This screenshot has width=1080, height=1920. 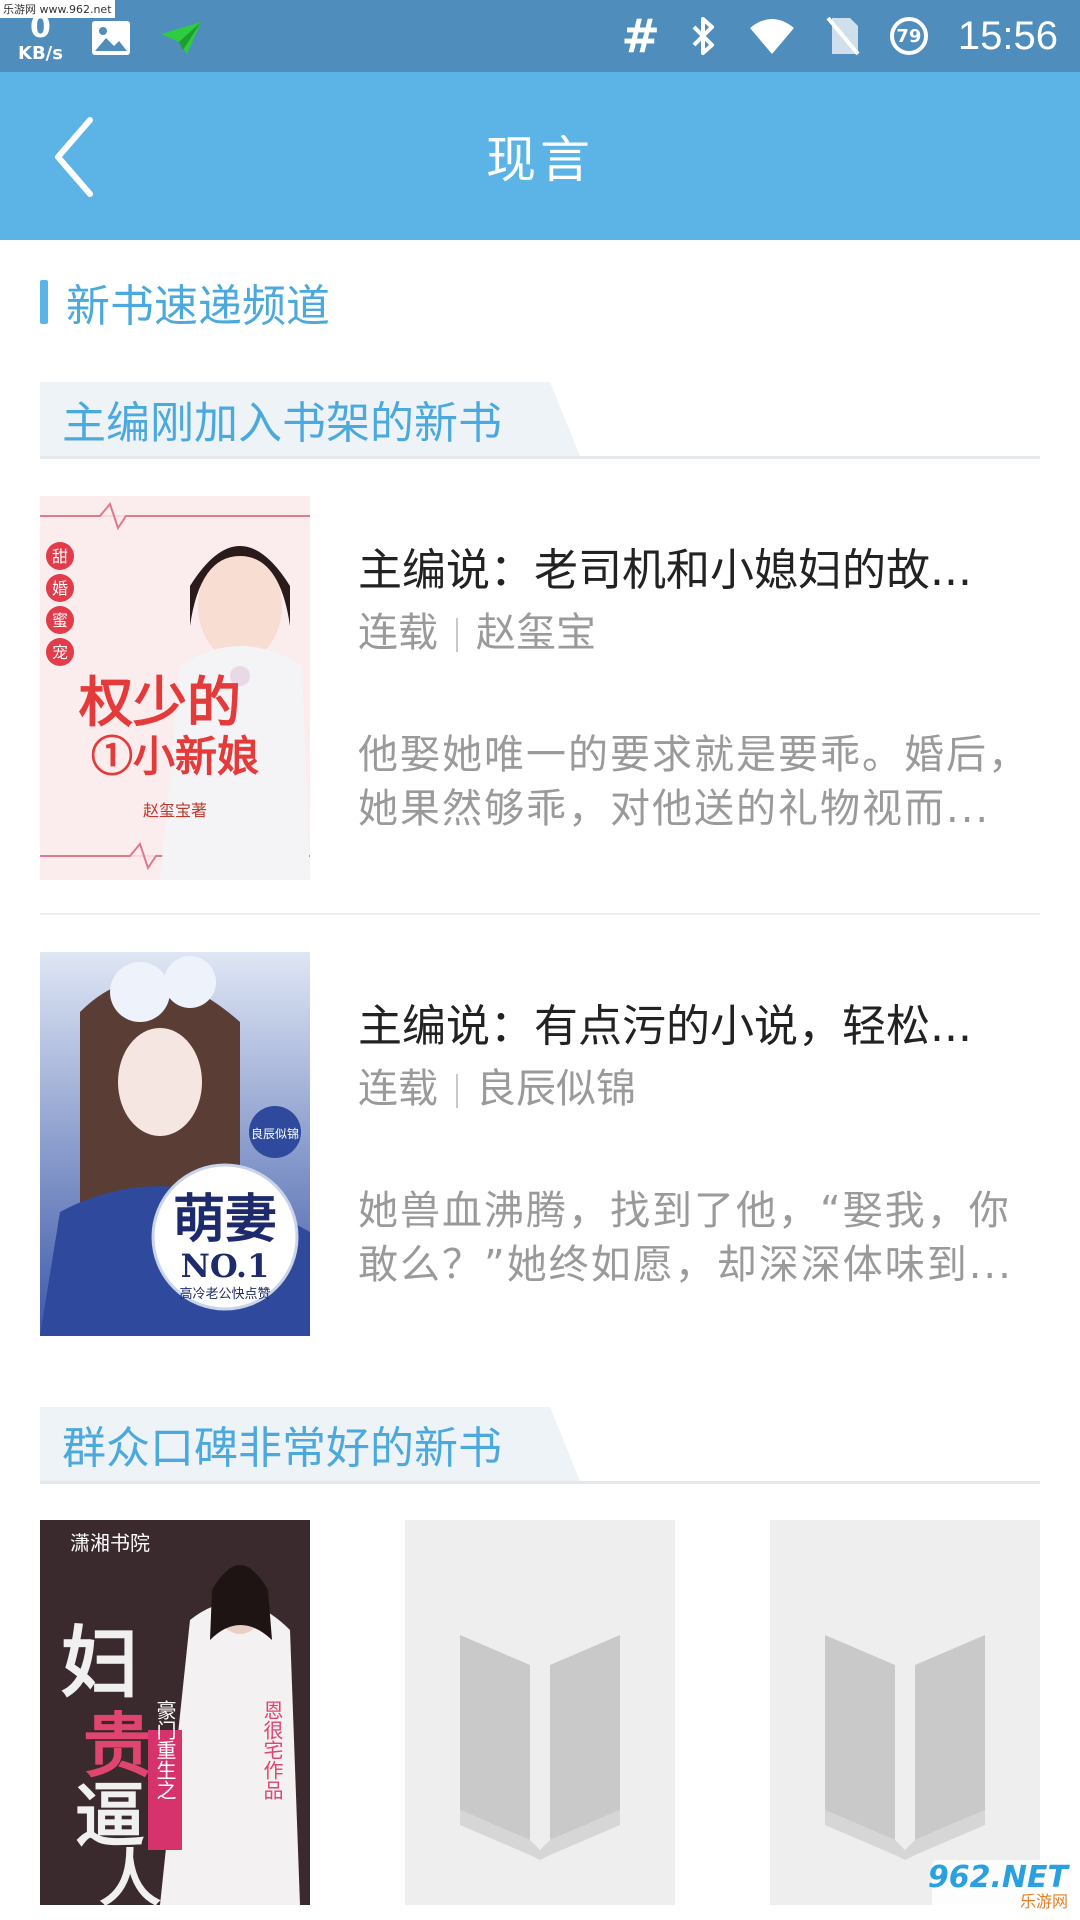 I want to click on wifi-icon, so click(x=772, y=36).